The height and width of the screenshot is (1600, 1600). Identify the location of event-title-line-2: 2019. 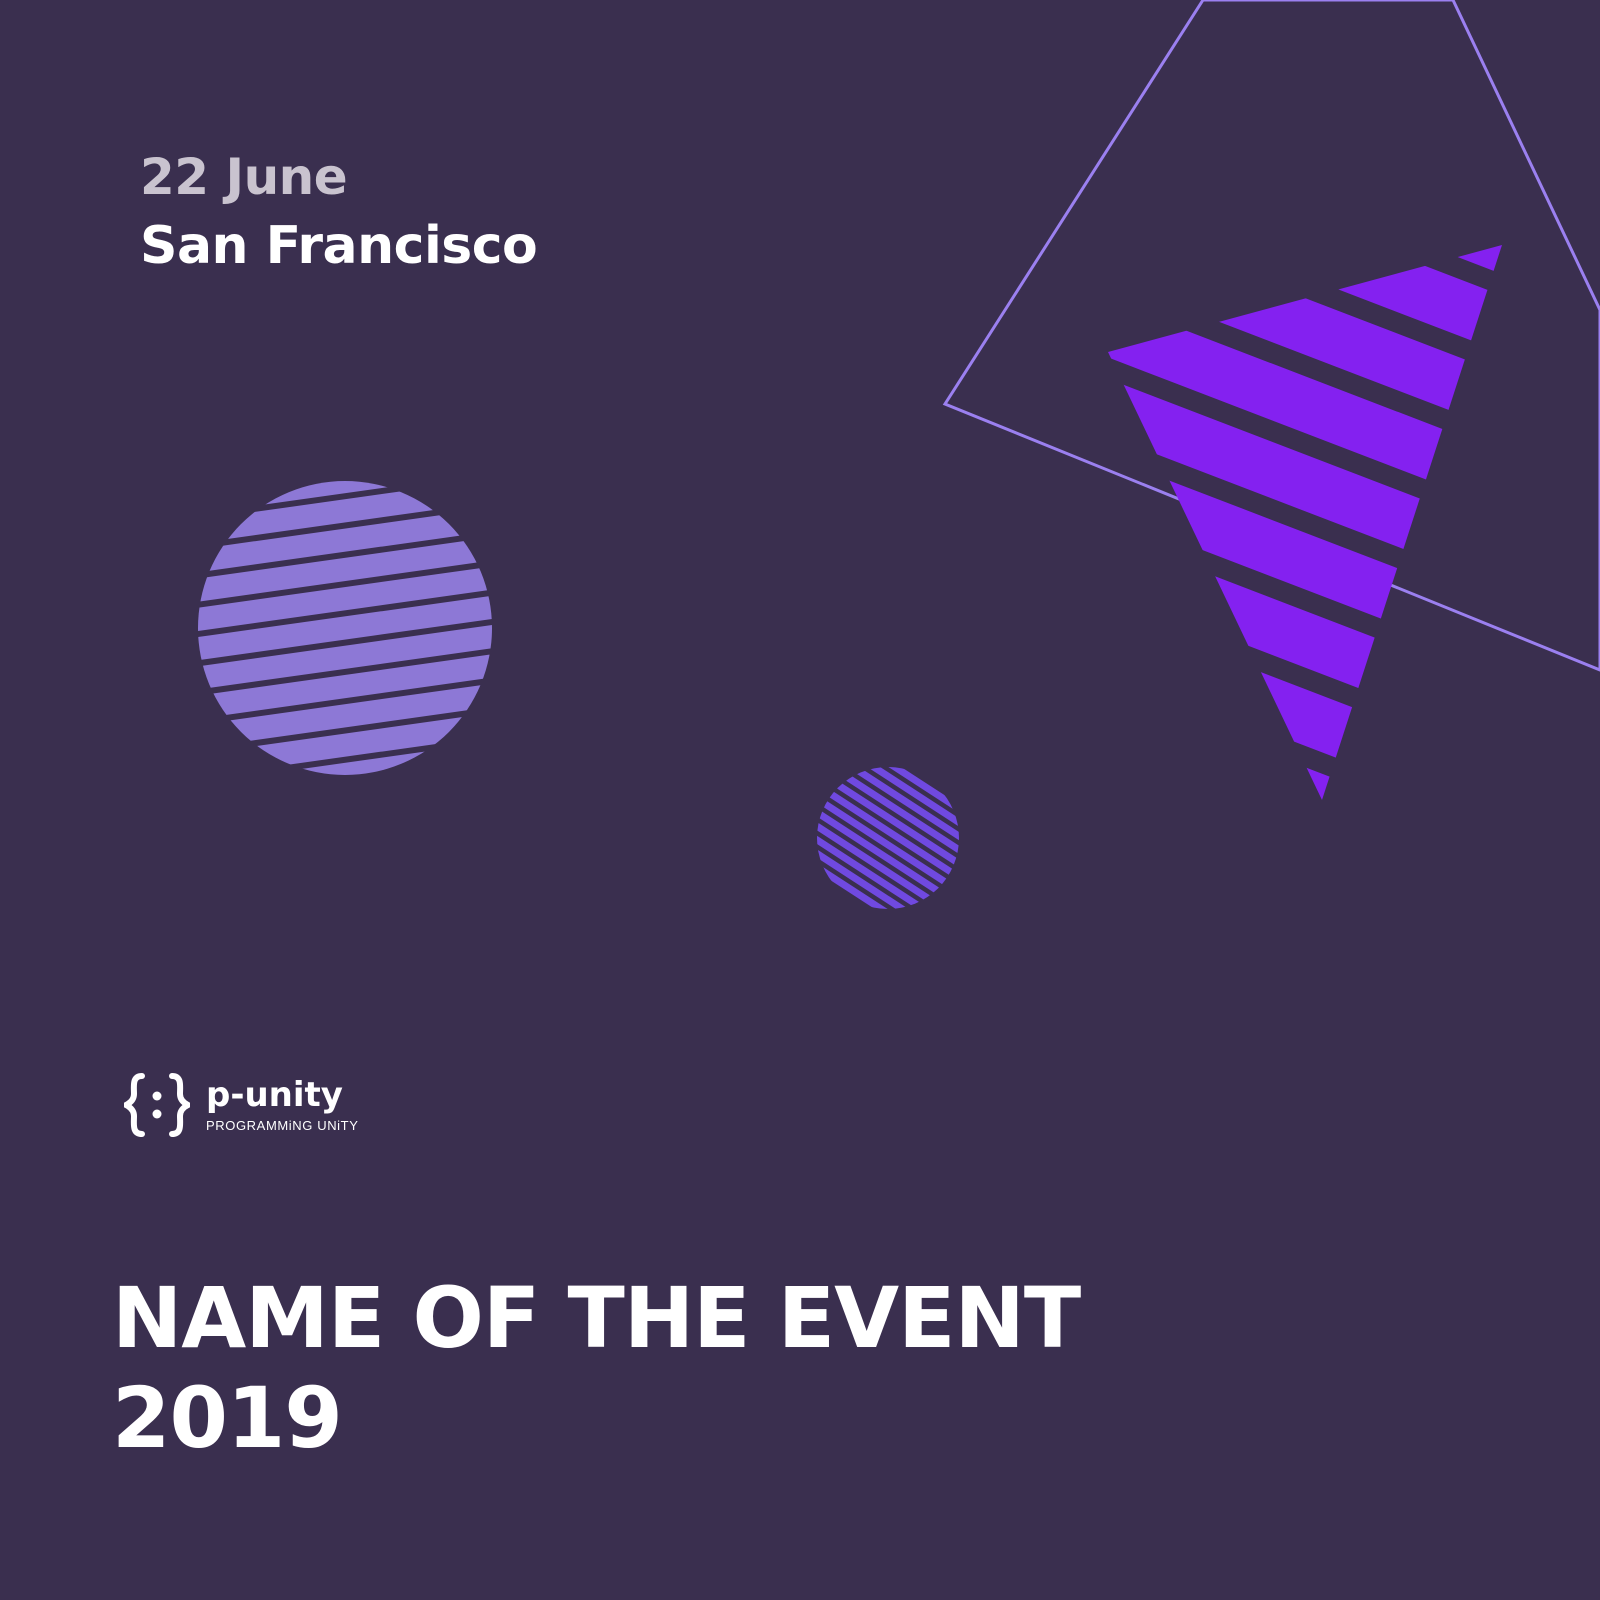
(227, 1418).